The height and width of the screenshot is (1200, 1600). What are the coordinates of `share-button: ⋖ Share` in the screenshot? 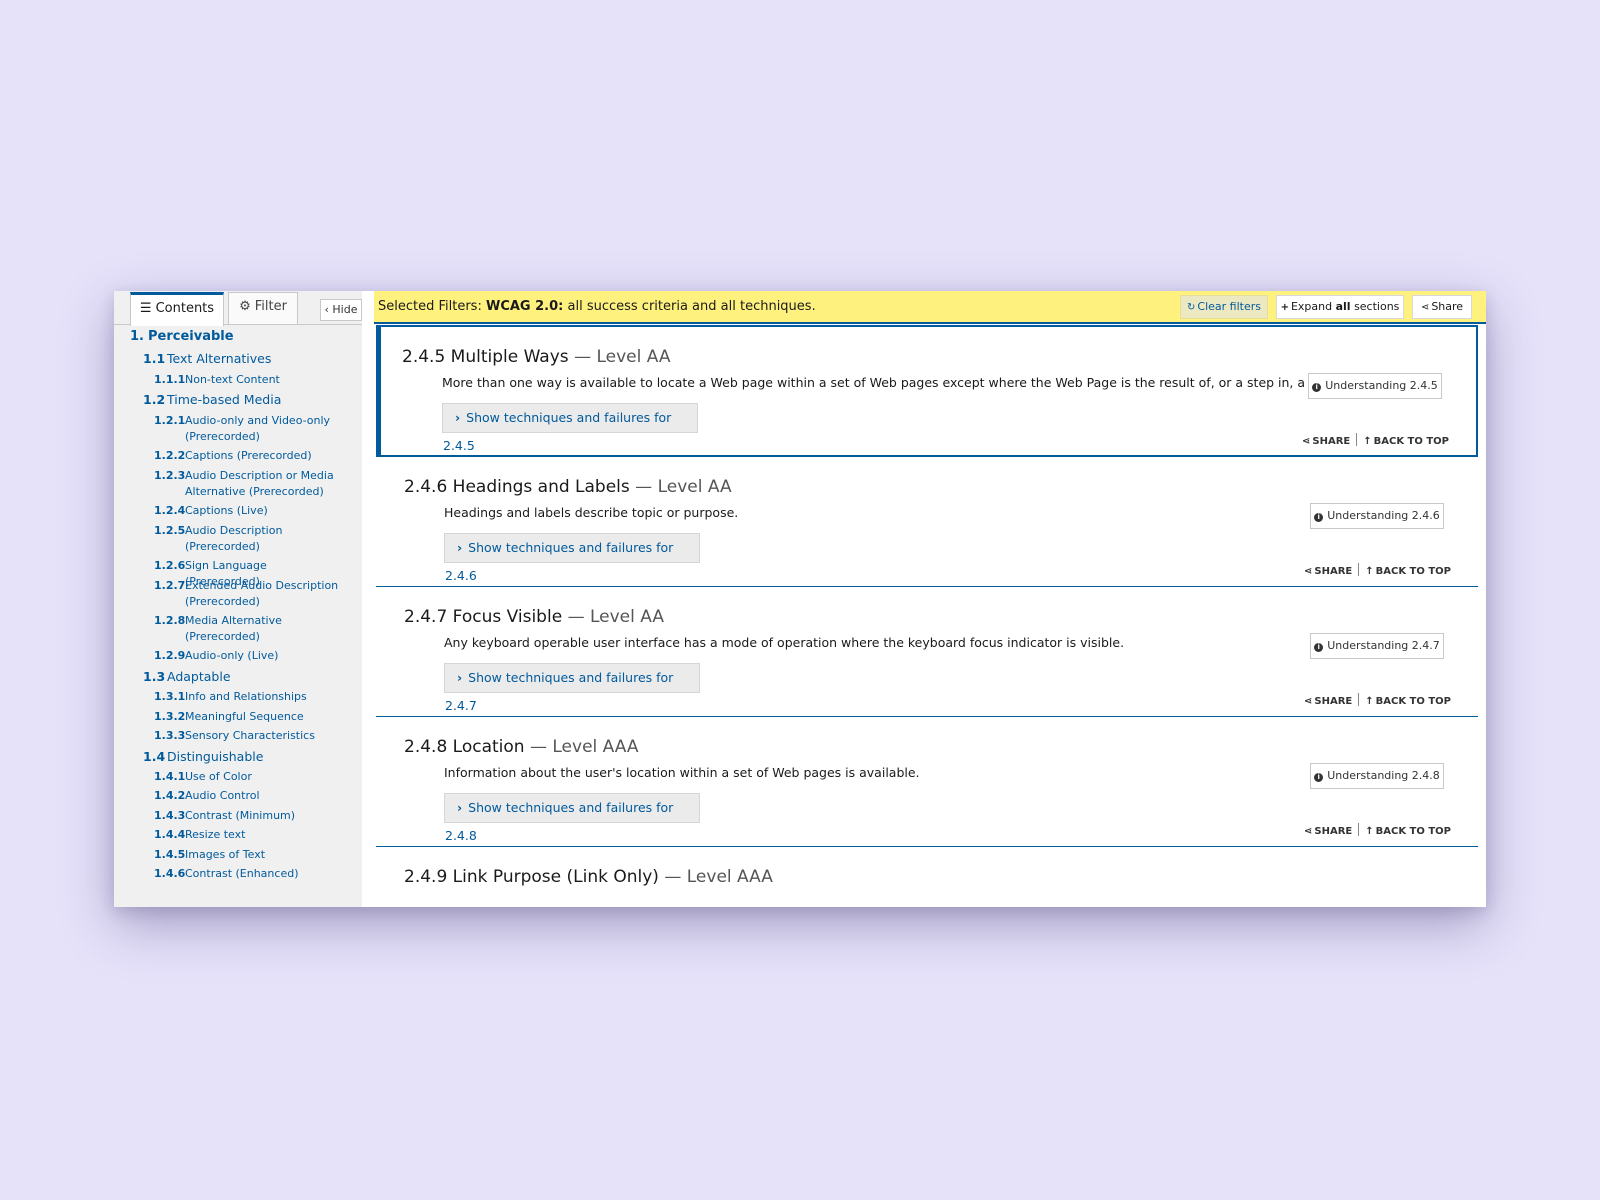 It's located at (1442, 307).